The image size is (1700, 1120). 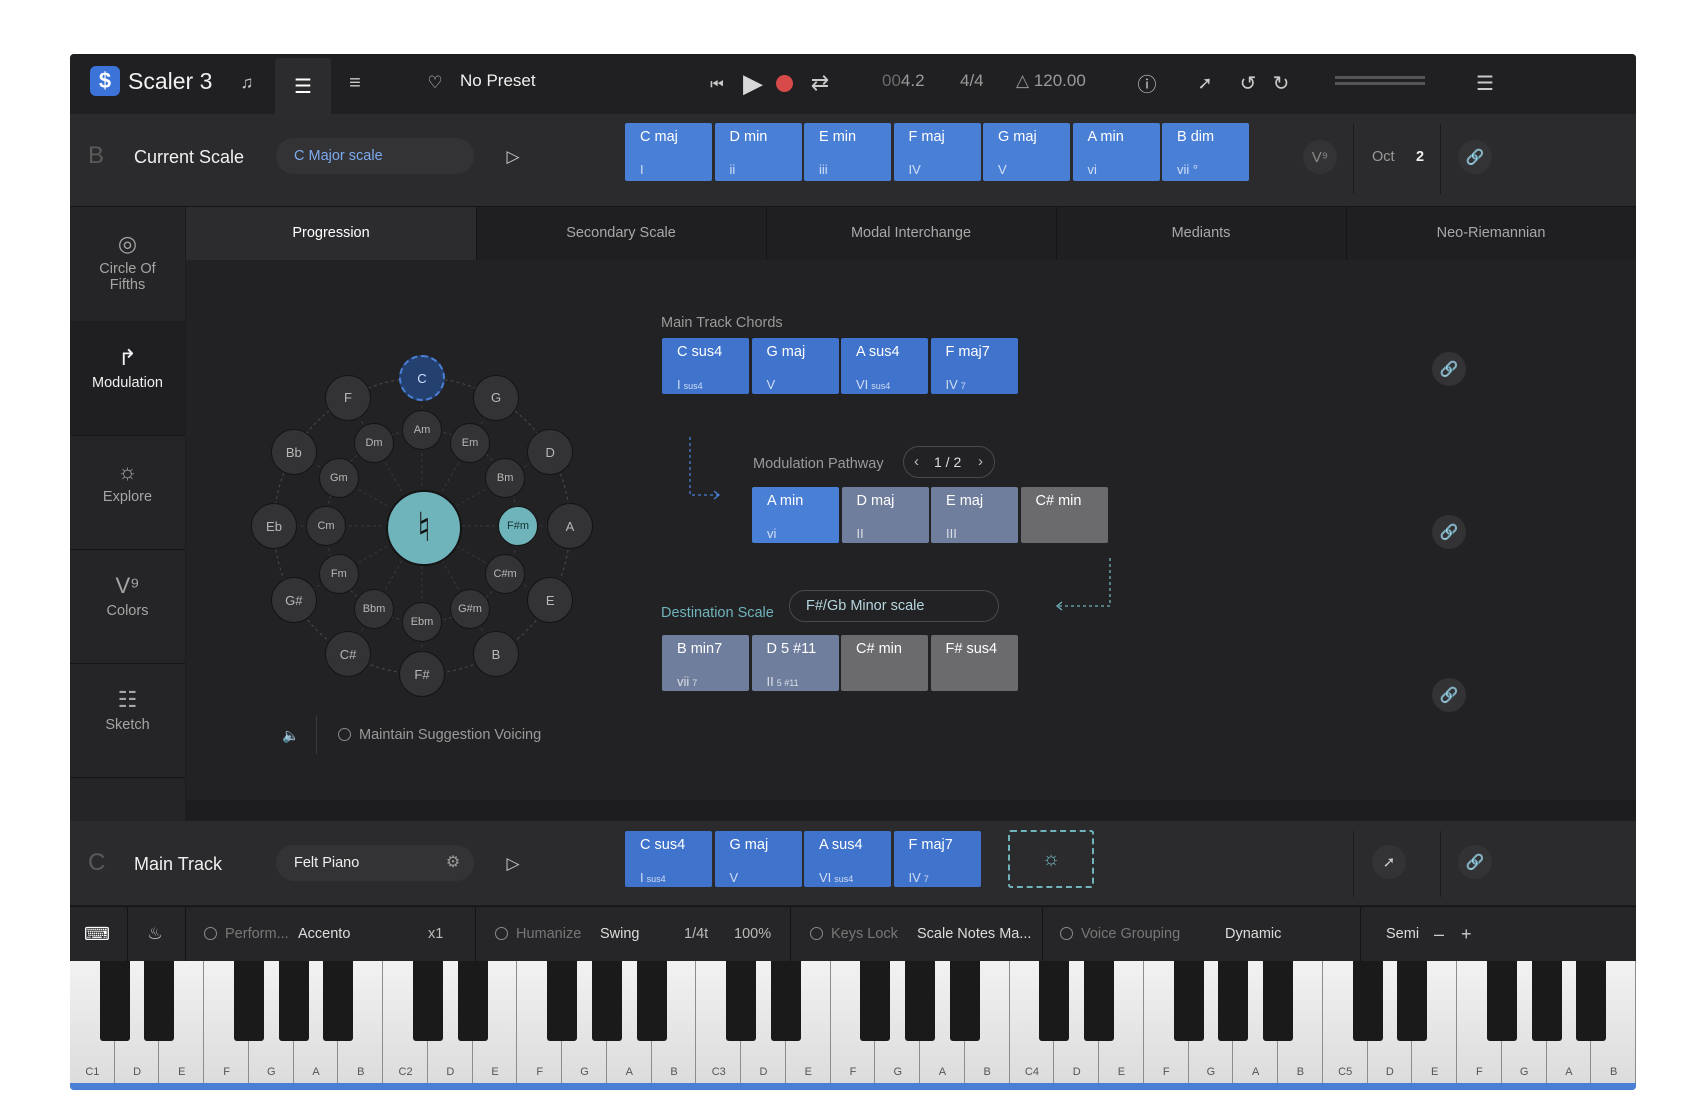 What do you see at coordinates (795, 515) in the screenshot?
I see `pathway-chord-chip: A min vi` at bounding box center [795, 515].